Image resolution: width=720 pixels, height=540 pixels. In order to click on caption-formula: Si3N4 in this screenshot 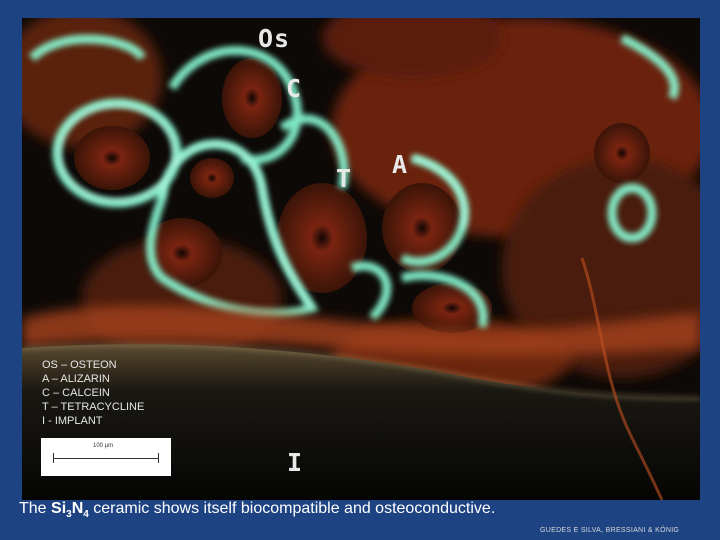, I will do `click(70, 510)`.